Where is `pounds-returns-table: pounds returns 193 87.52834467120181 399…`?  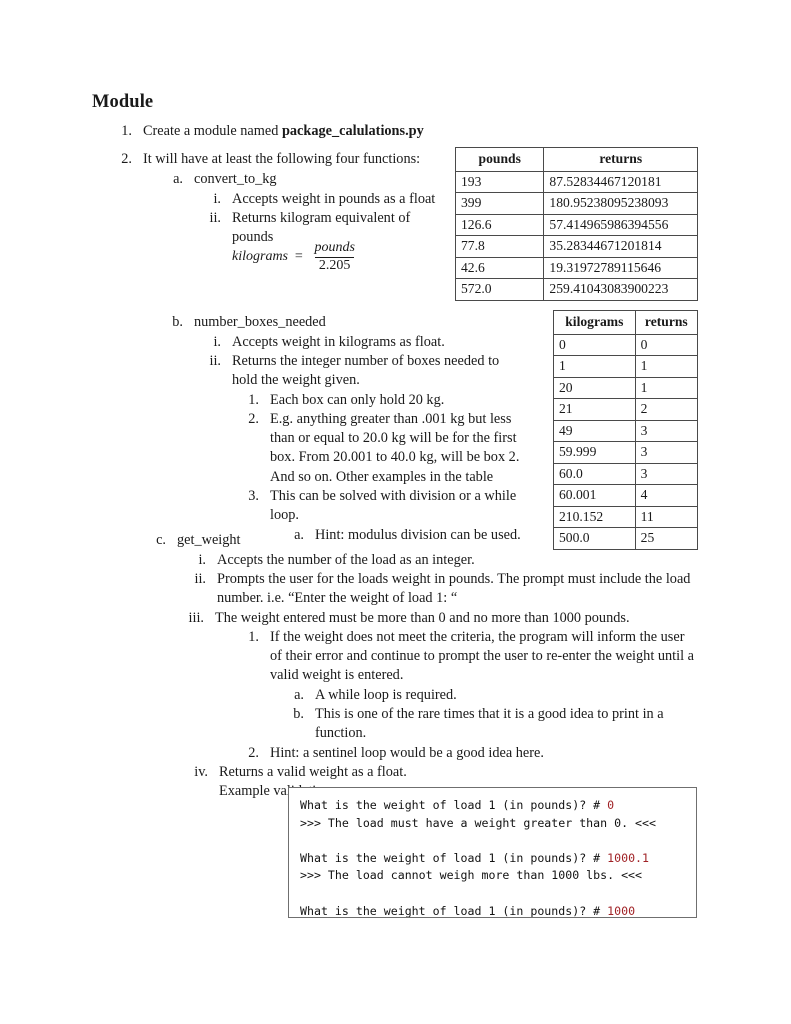 pounds-returns-table: pounds returns 193 87.52834467120181 399… is located at coordinates (576, 224).